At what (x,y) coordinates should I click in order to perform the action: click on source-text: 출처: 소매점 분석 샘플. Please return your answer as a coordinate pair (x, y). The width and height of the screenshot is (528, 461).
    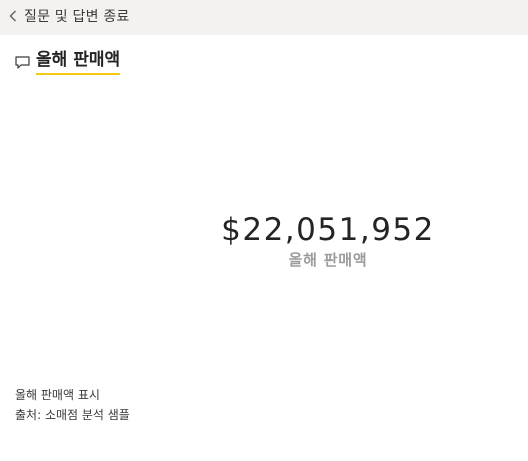
    Looking at the image, I should click on (72, 415).